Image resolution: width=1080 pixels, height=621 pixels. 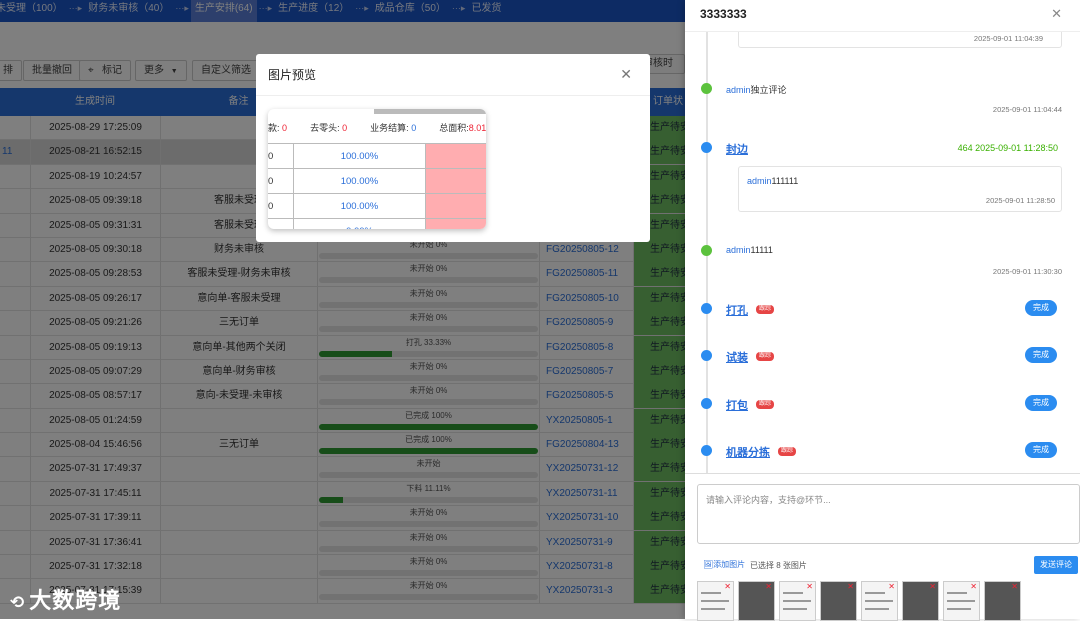 What do you see at coordinates (900, 189) in the screenshot?
I see `comment-box: admin111111 2025-09-01 11:28:50` at bounding box center [900, 189].